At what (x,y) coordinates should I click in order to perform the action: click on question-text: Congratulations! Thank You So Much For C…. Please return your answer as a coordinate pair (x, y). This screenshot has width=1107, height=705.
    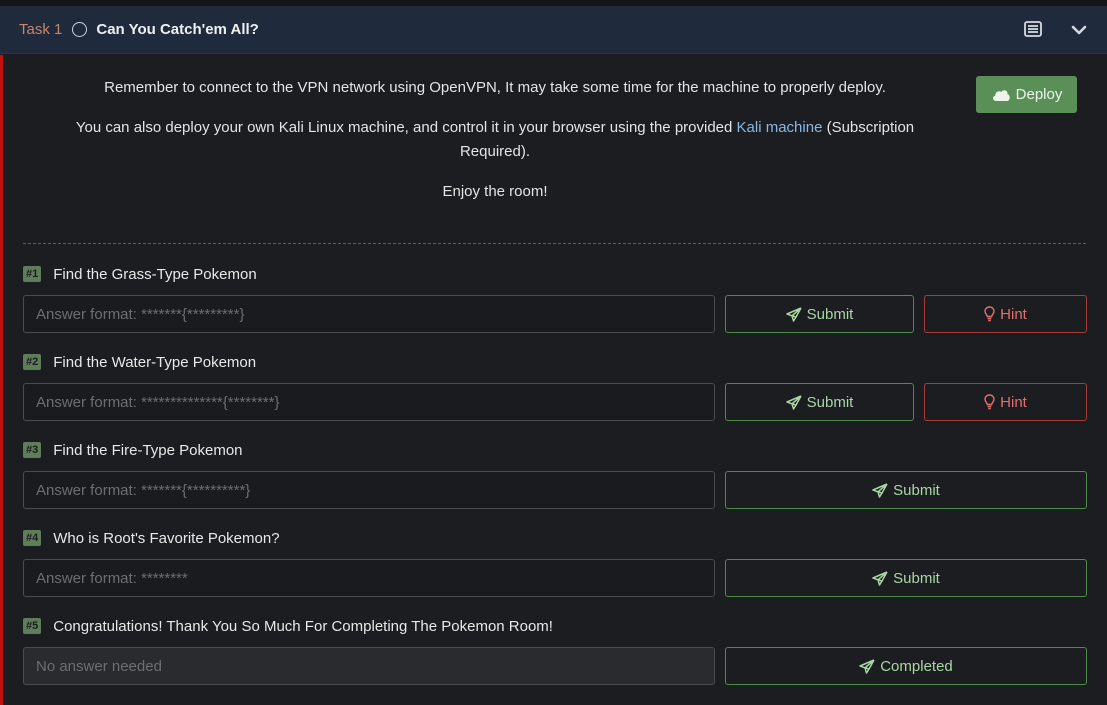
    Looking at the image, I should click on (303, 626).